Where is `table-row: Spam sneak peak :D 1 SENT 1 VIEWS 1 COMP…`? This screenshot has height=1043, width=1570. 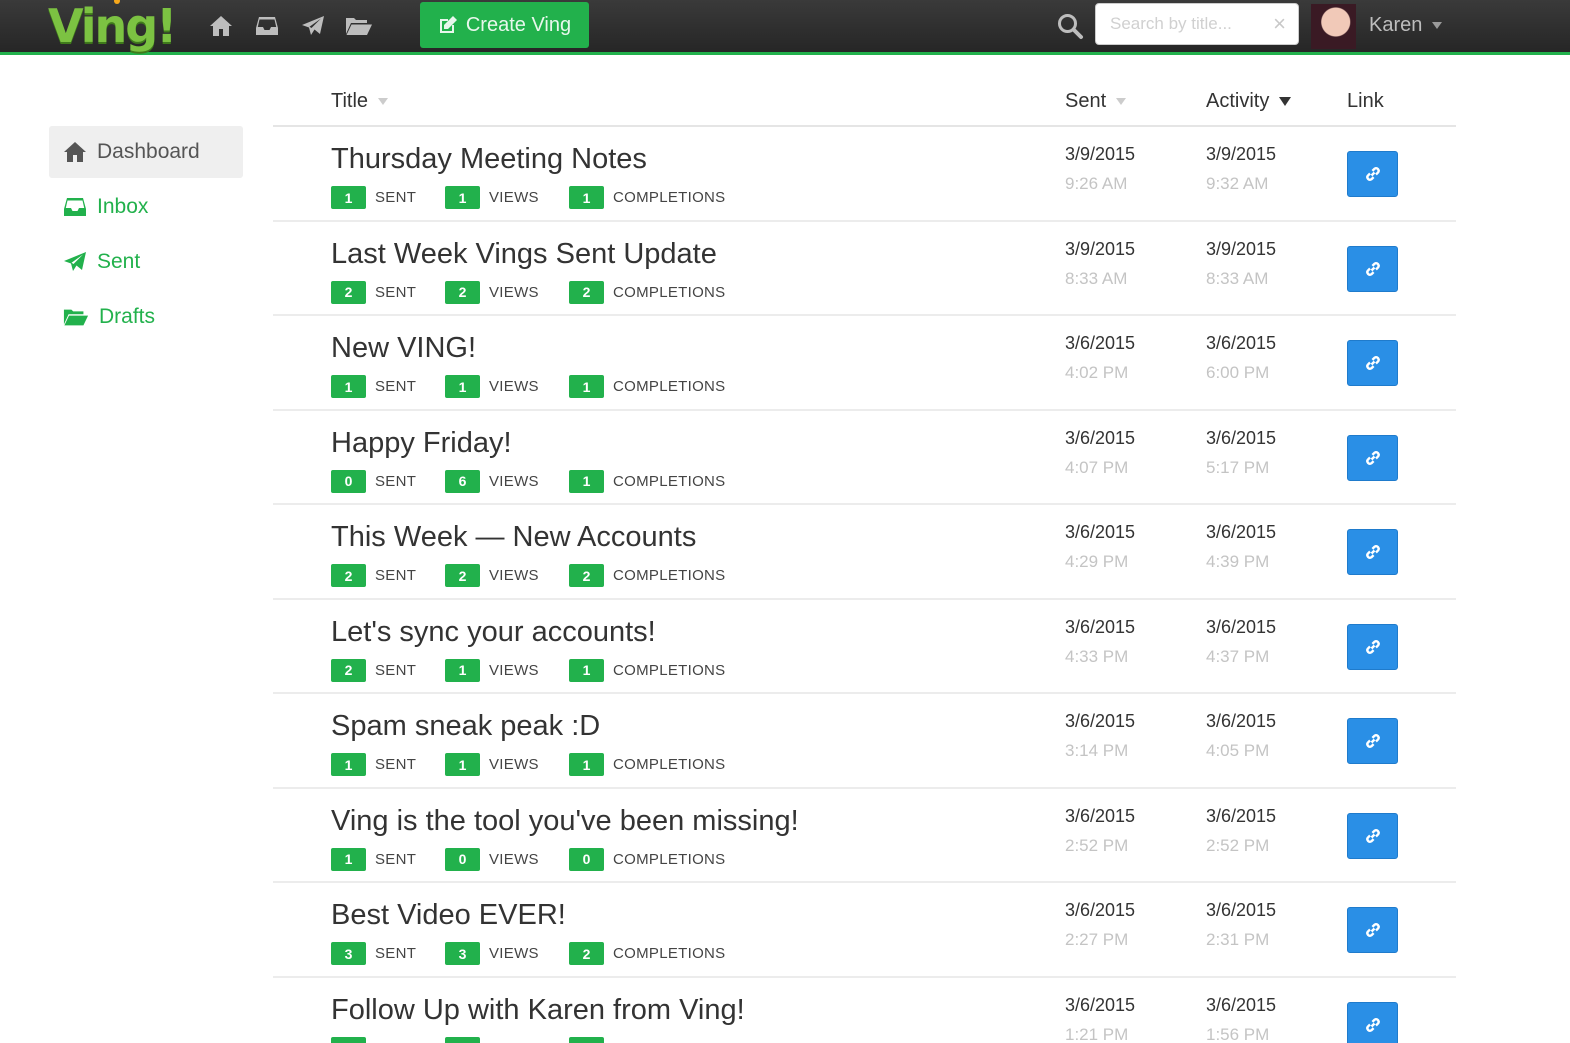
table-row: Spam sneak peak :D 1 SENT 1 VIEWS 1 COMP… is located at coordinates (864, 741).